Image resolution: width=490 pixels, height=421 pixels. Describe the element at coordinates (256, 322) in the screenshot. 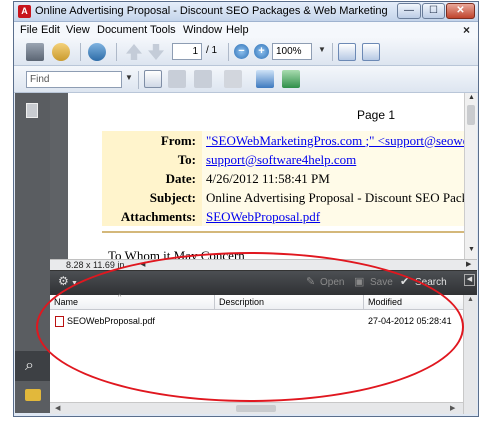

I see `attachment-row: SEOWebProposal.pdf 27-04-2012 05:28:41` at that location.